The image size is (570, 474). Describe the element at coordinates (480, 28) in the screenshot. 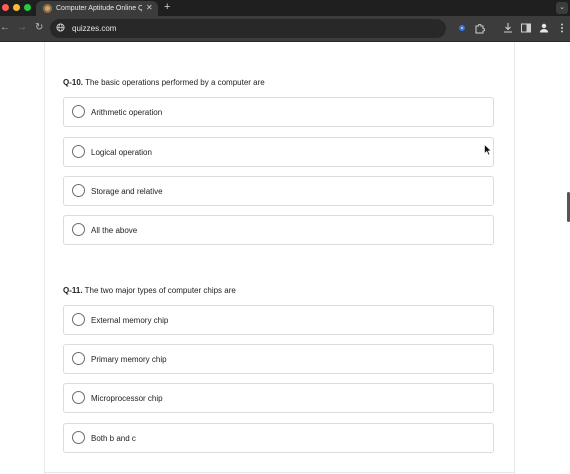

I see `puzzle-icon` at that location.